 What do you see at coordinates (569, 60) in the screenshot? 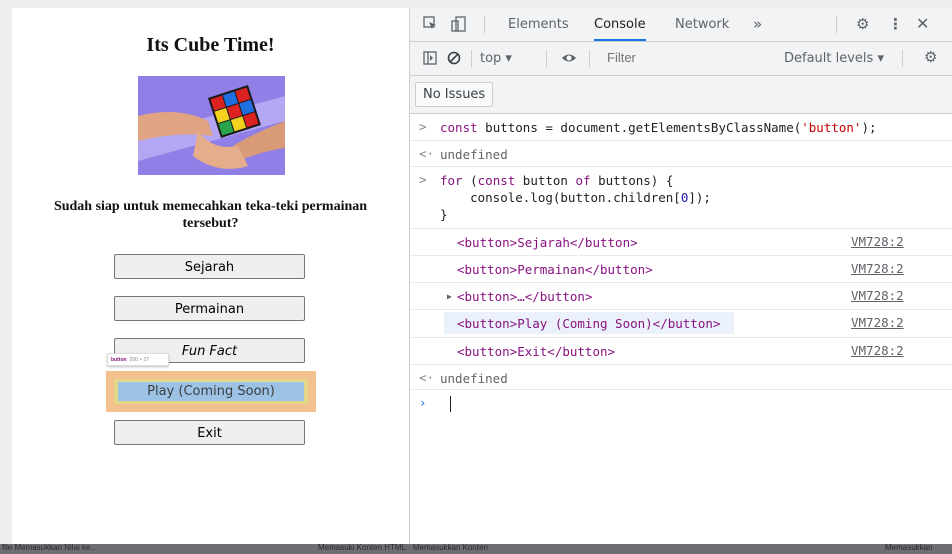
I see `live-expression-eye-icon` at bounding box center [569, 60].